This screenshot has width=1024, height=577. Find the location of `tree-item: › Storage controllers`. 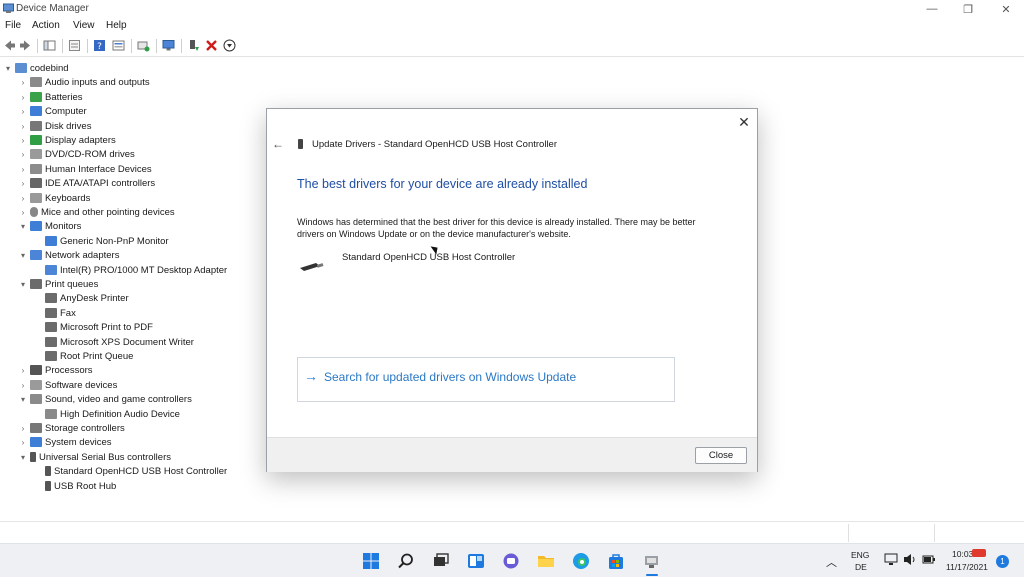

tree-item: › Storage controllers is located at coordinates (71, 428).